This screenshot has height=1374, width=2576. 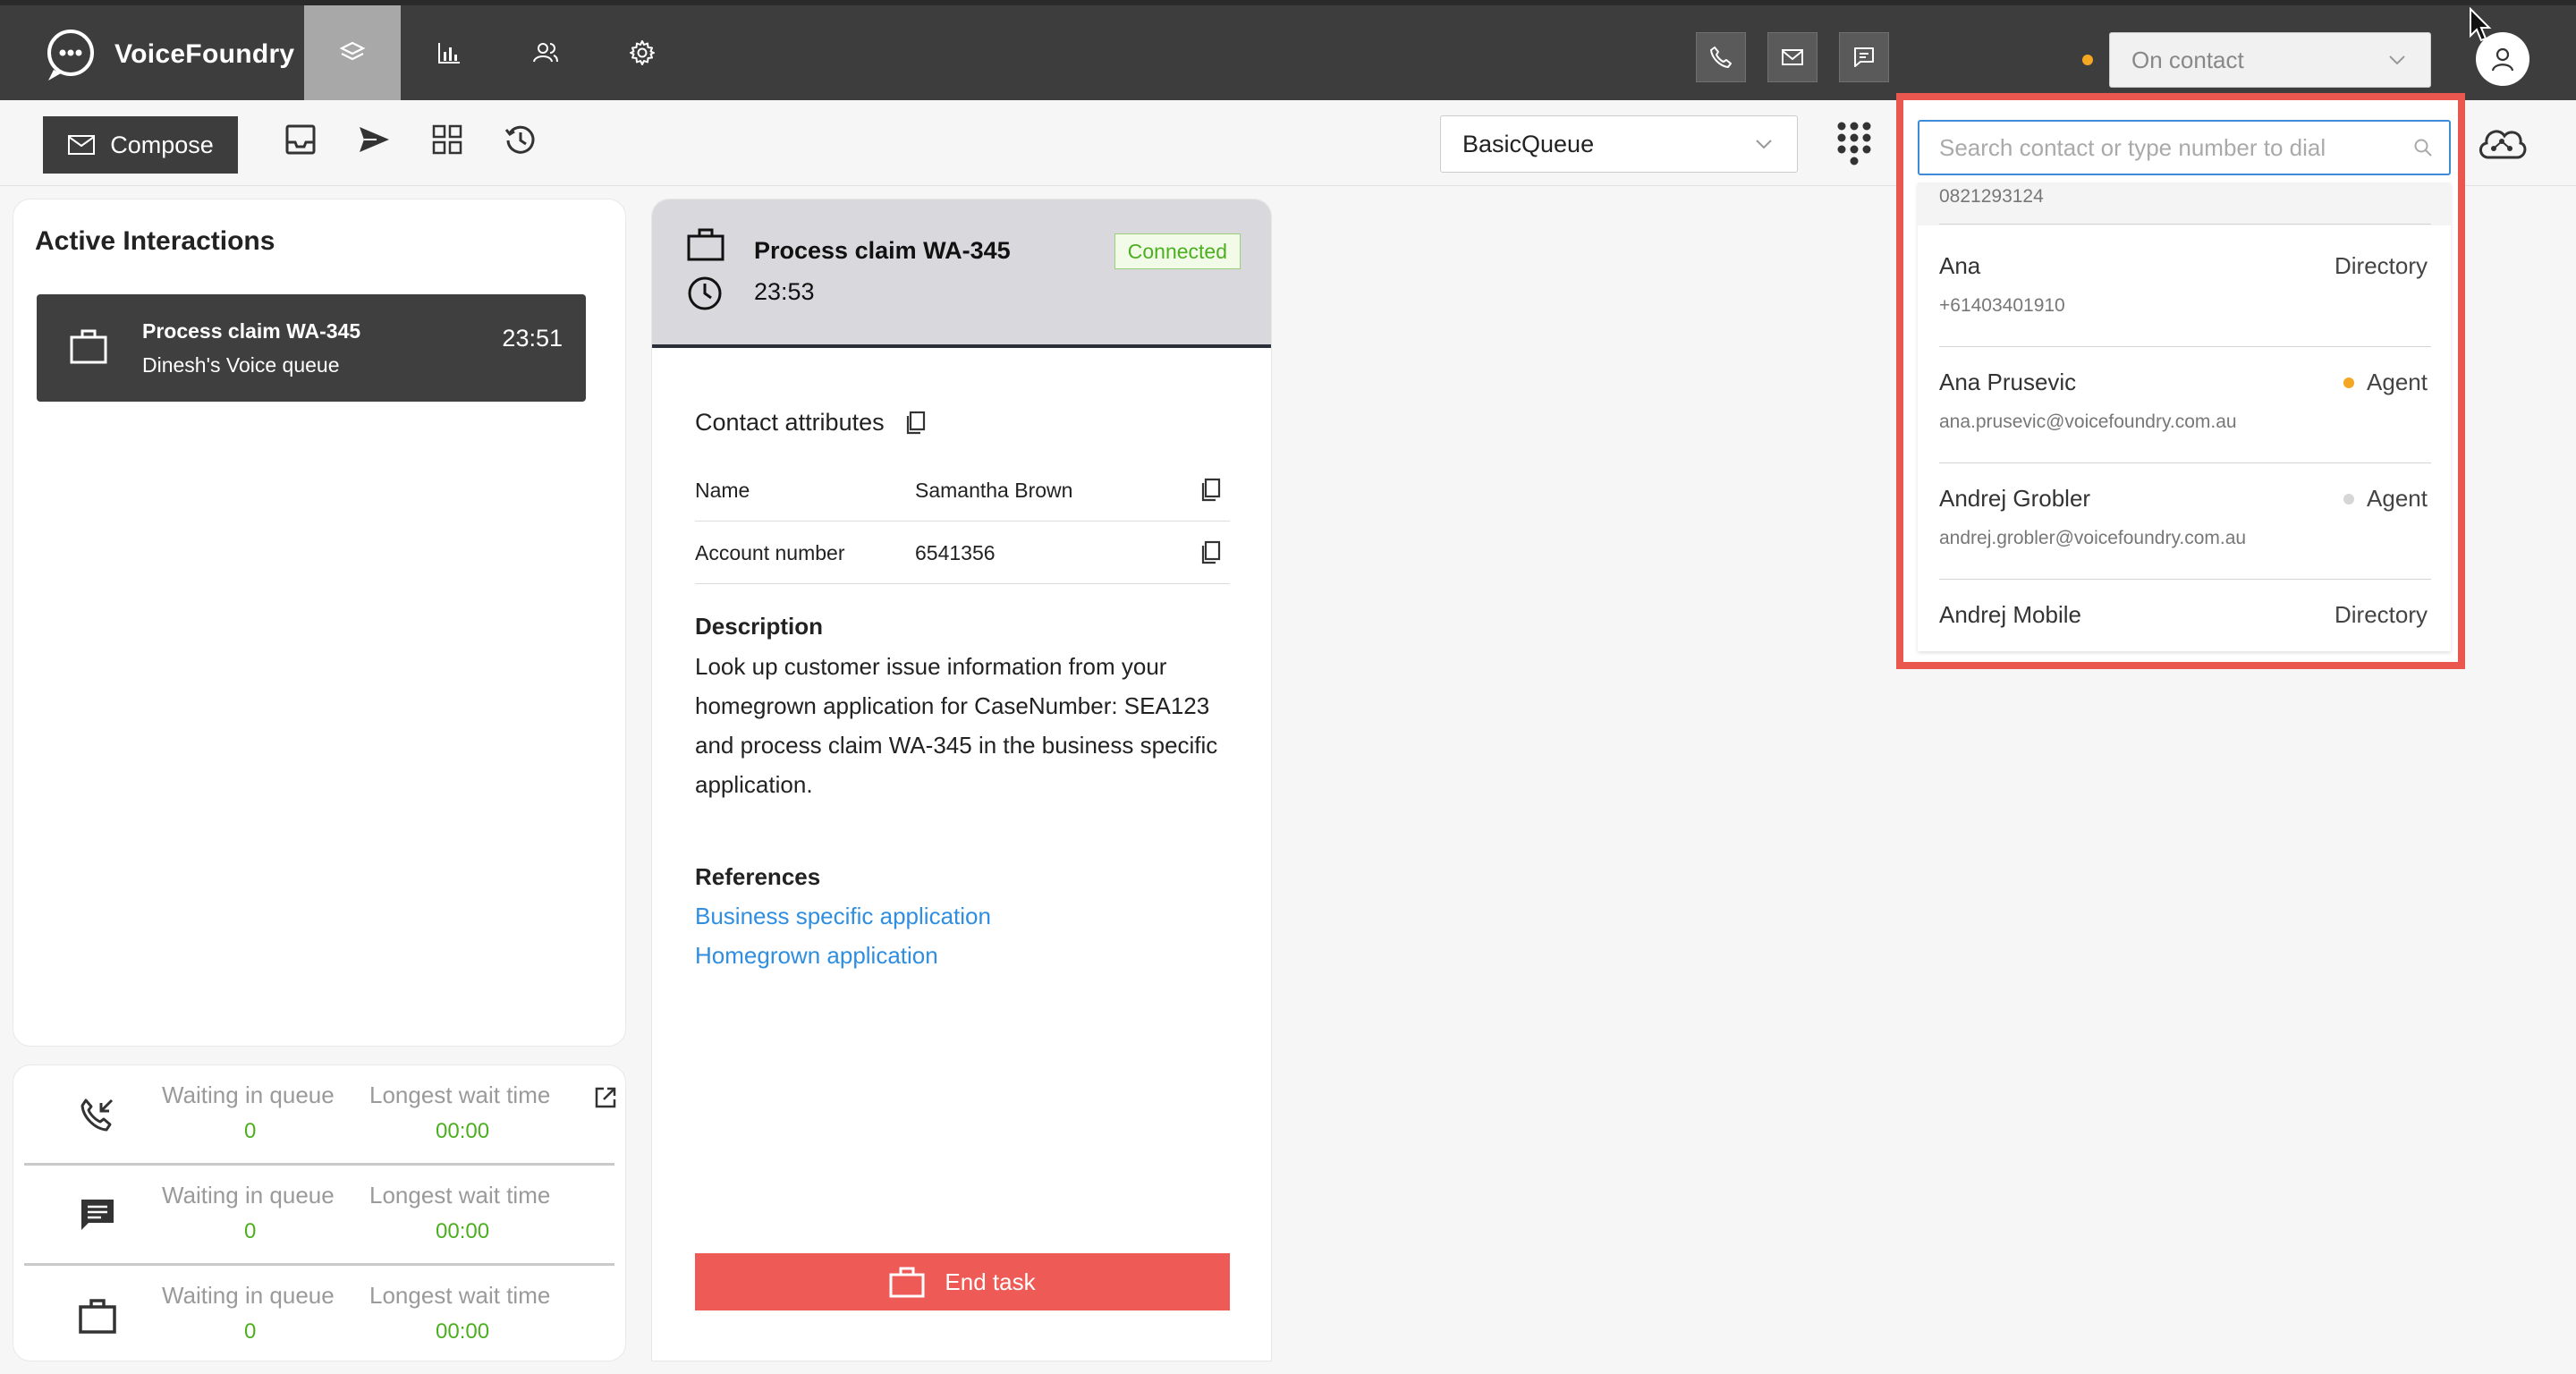 I want to click on task-timer: 23:53, so click(x=784, y=291).